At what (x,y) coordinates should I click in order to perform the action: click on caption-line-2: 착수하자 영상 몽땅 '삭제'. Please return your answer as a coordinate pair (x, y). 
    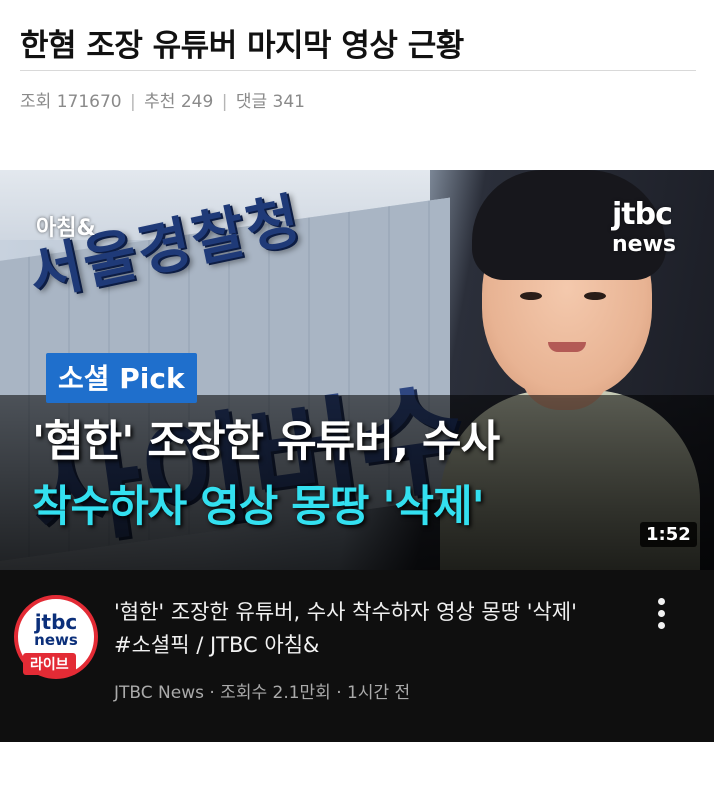
    Looking at the image, I should click on (258, 507).